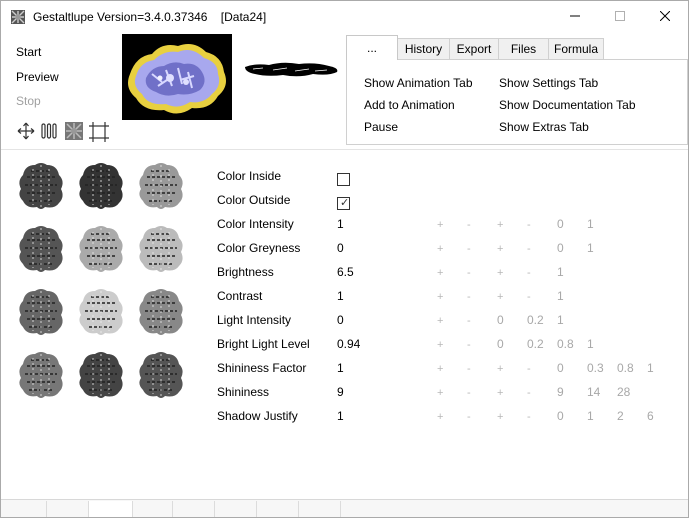  Describe the element at coordinates (99, 132) in the screenshot. I see `crop-frame-icon` at that location.